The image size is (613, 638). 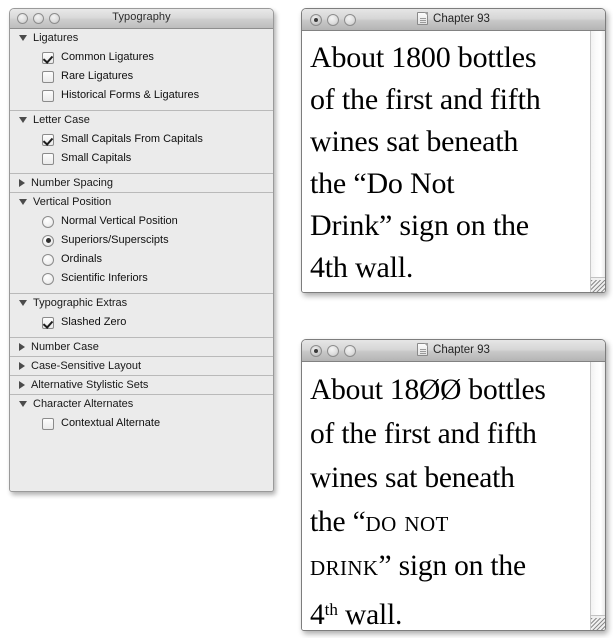 I want to click on palette-section: Case-Sensitive Layout, so click(x=141, y=366).